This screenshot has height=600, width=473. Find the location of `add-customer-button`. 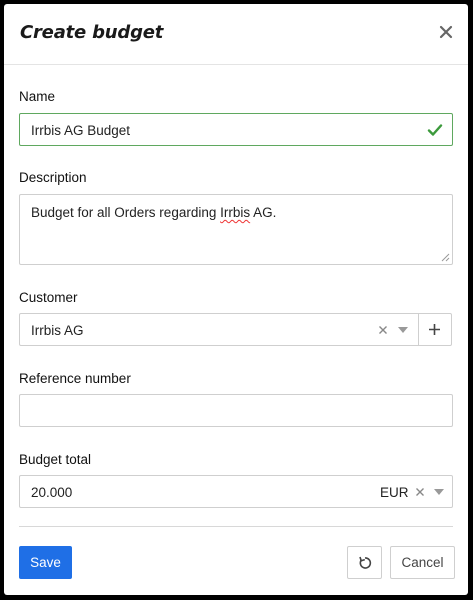

add-customer-button is located at coordinates (435, 329).